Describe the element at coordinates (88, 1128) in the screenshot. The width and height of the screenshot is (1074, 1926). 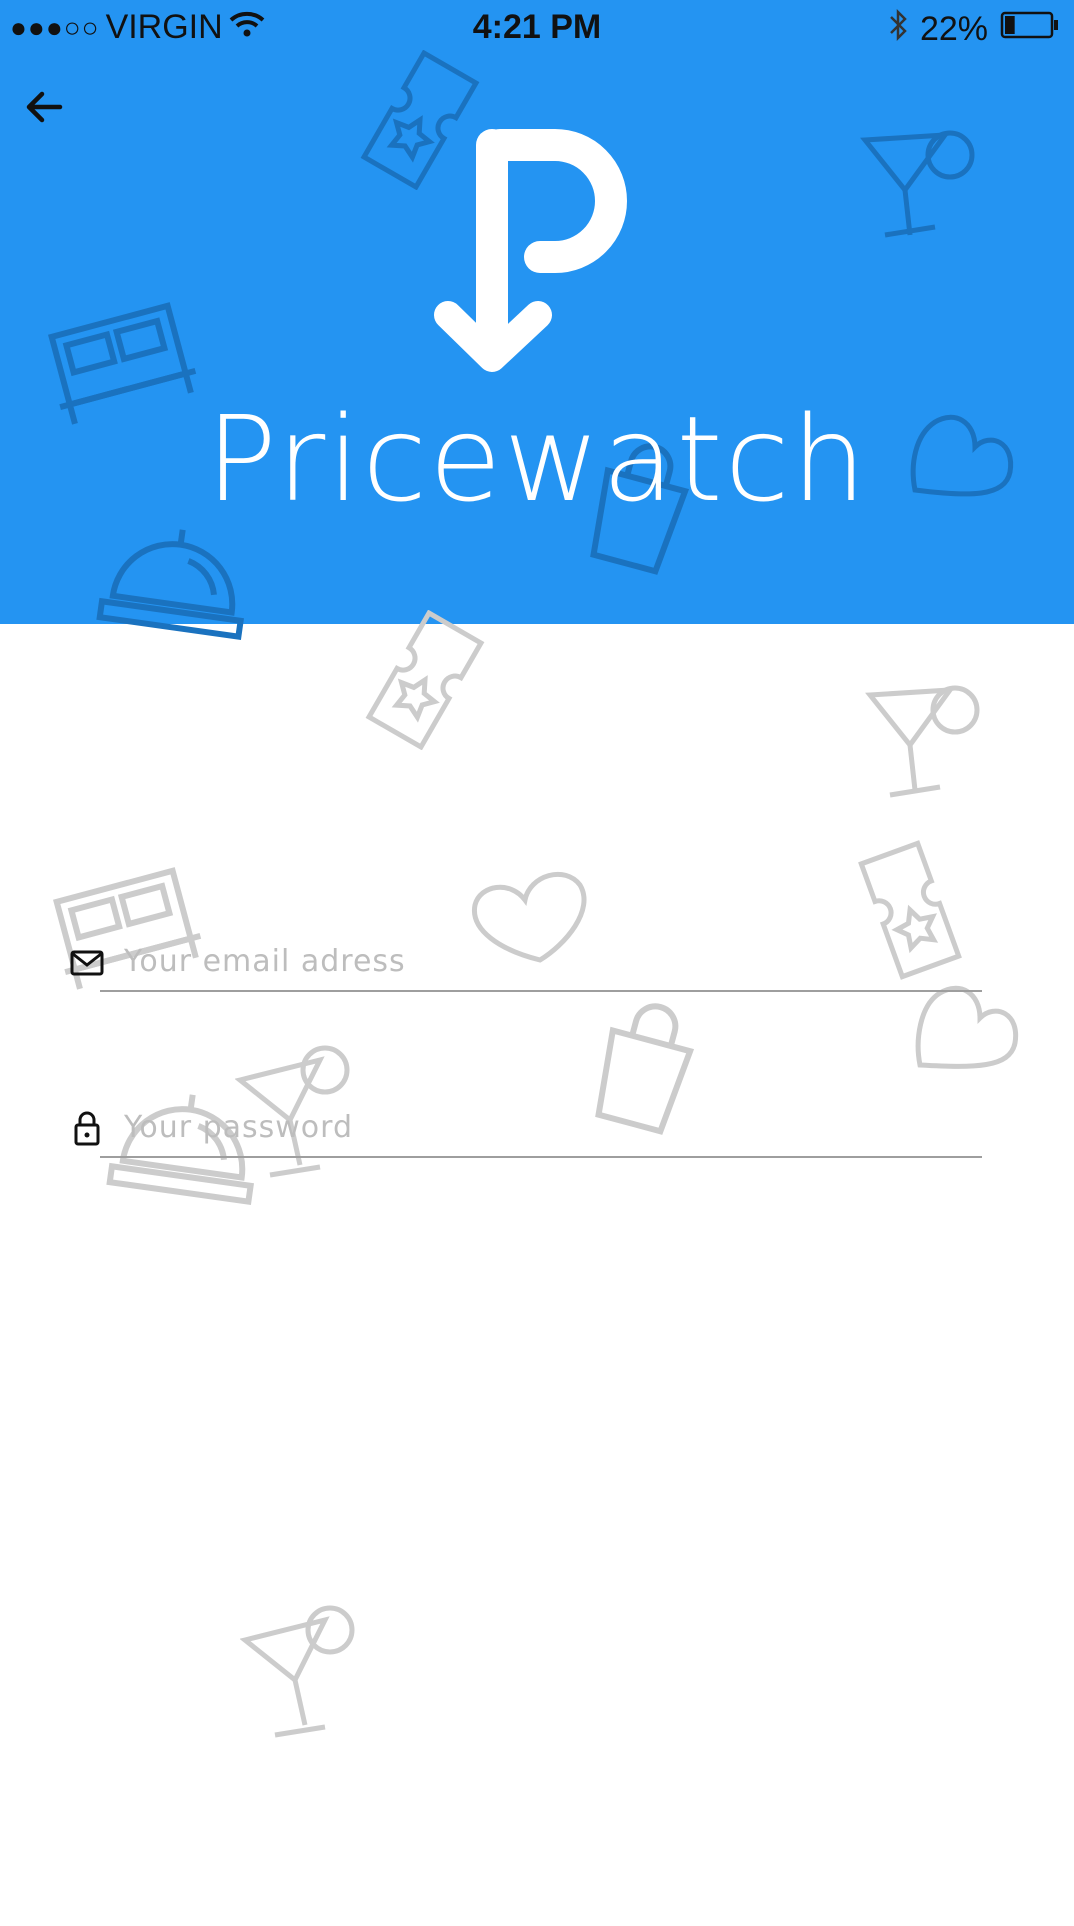
I see `lock-icon` at that location.